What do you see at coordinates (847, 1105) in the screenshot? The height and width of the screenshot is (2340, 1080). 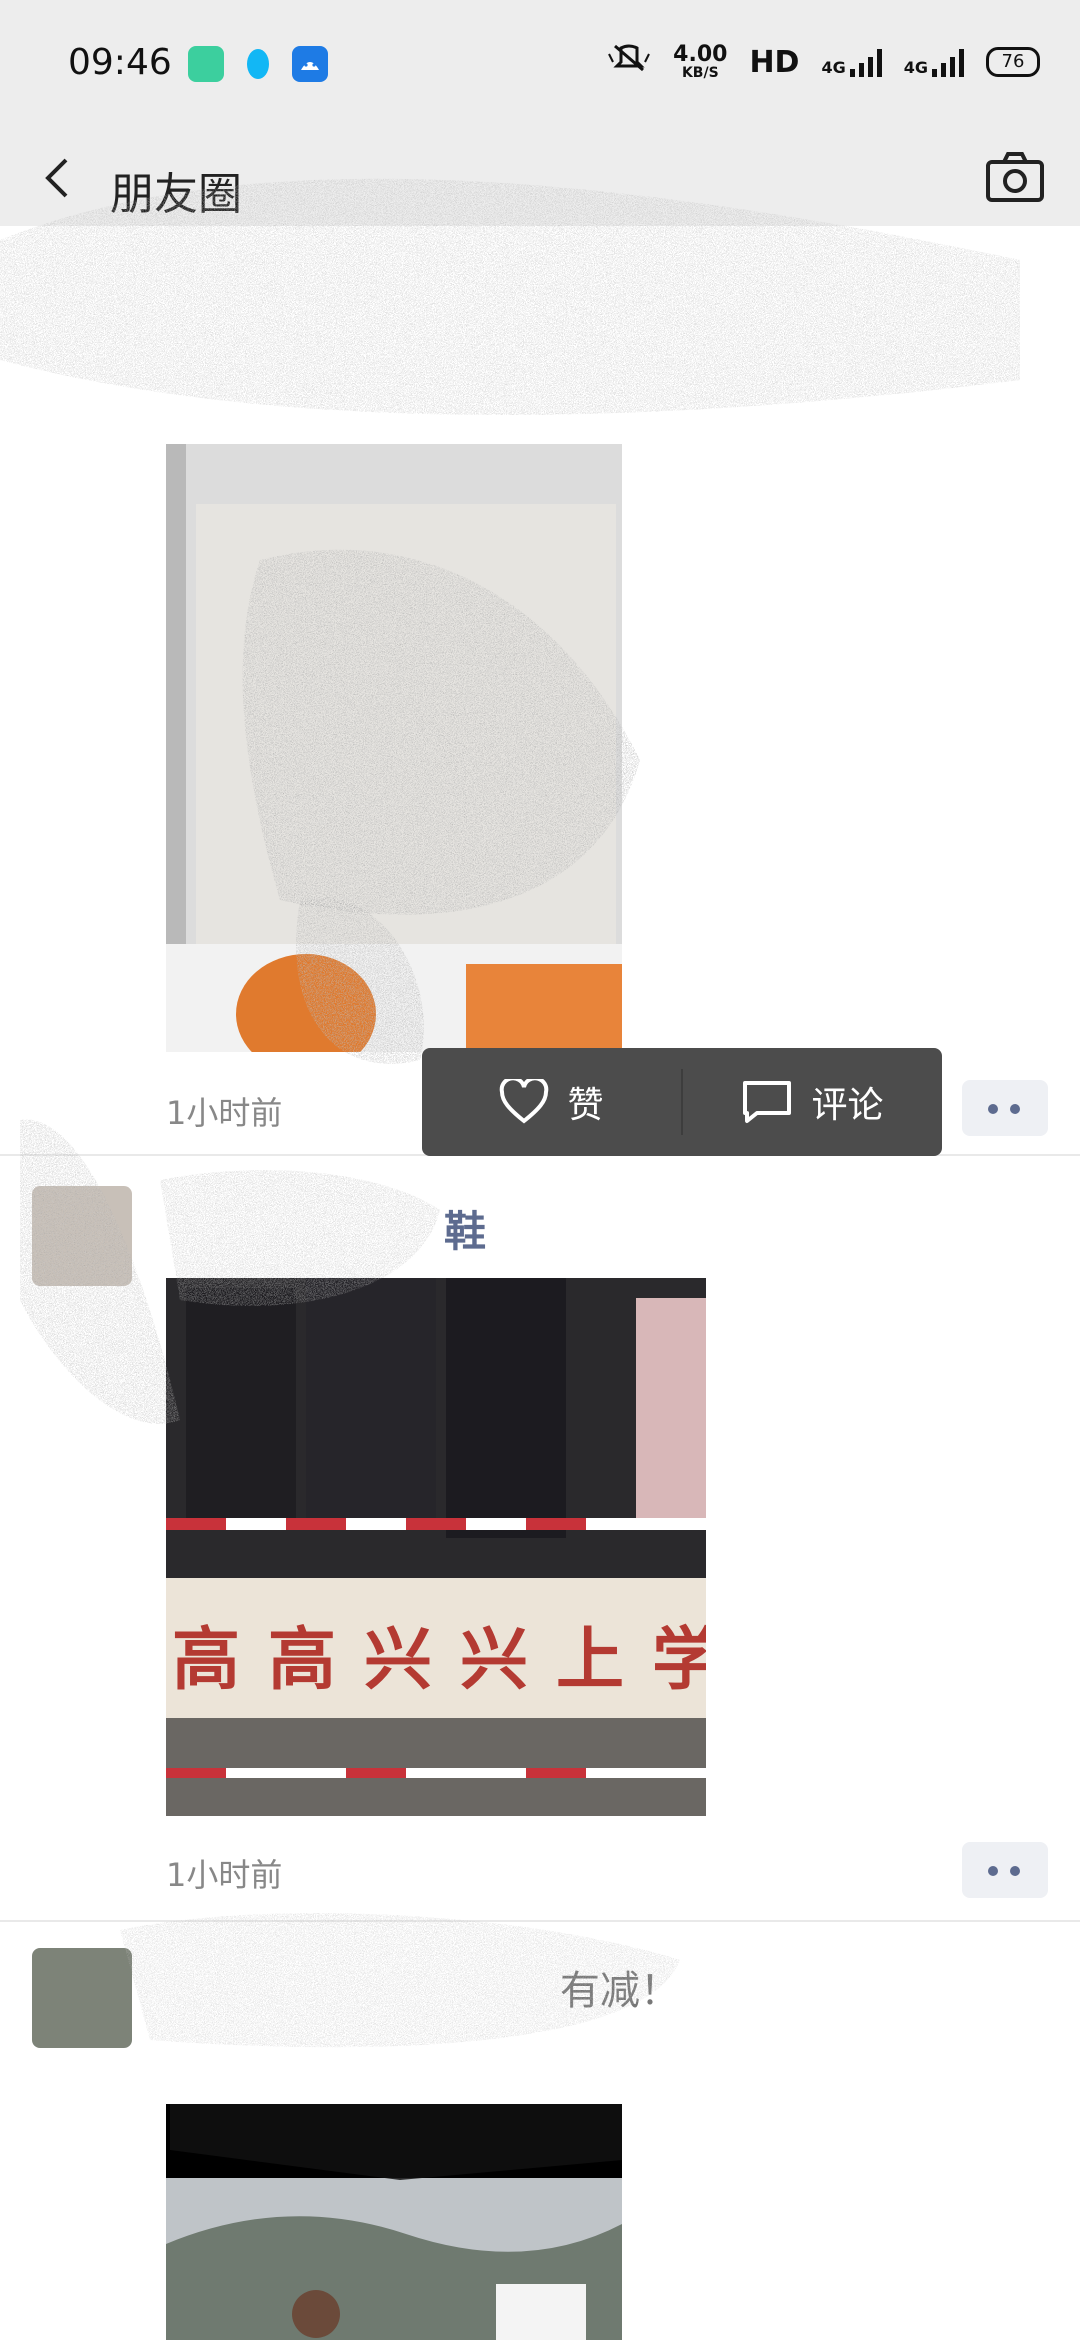 I see `comment-label: 评论` at bounding box center [847, 1105].